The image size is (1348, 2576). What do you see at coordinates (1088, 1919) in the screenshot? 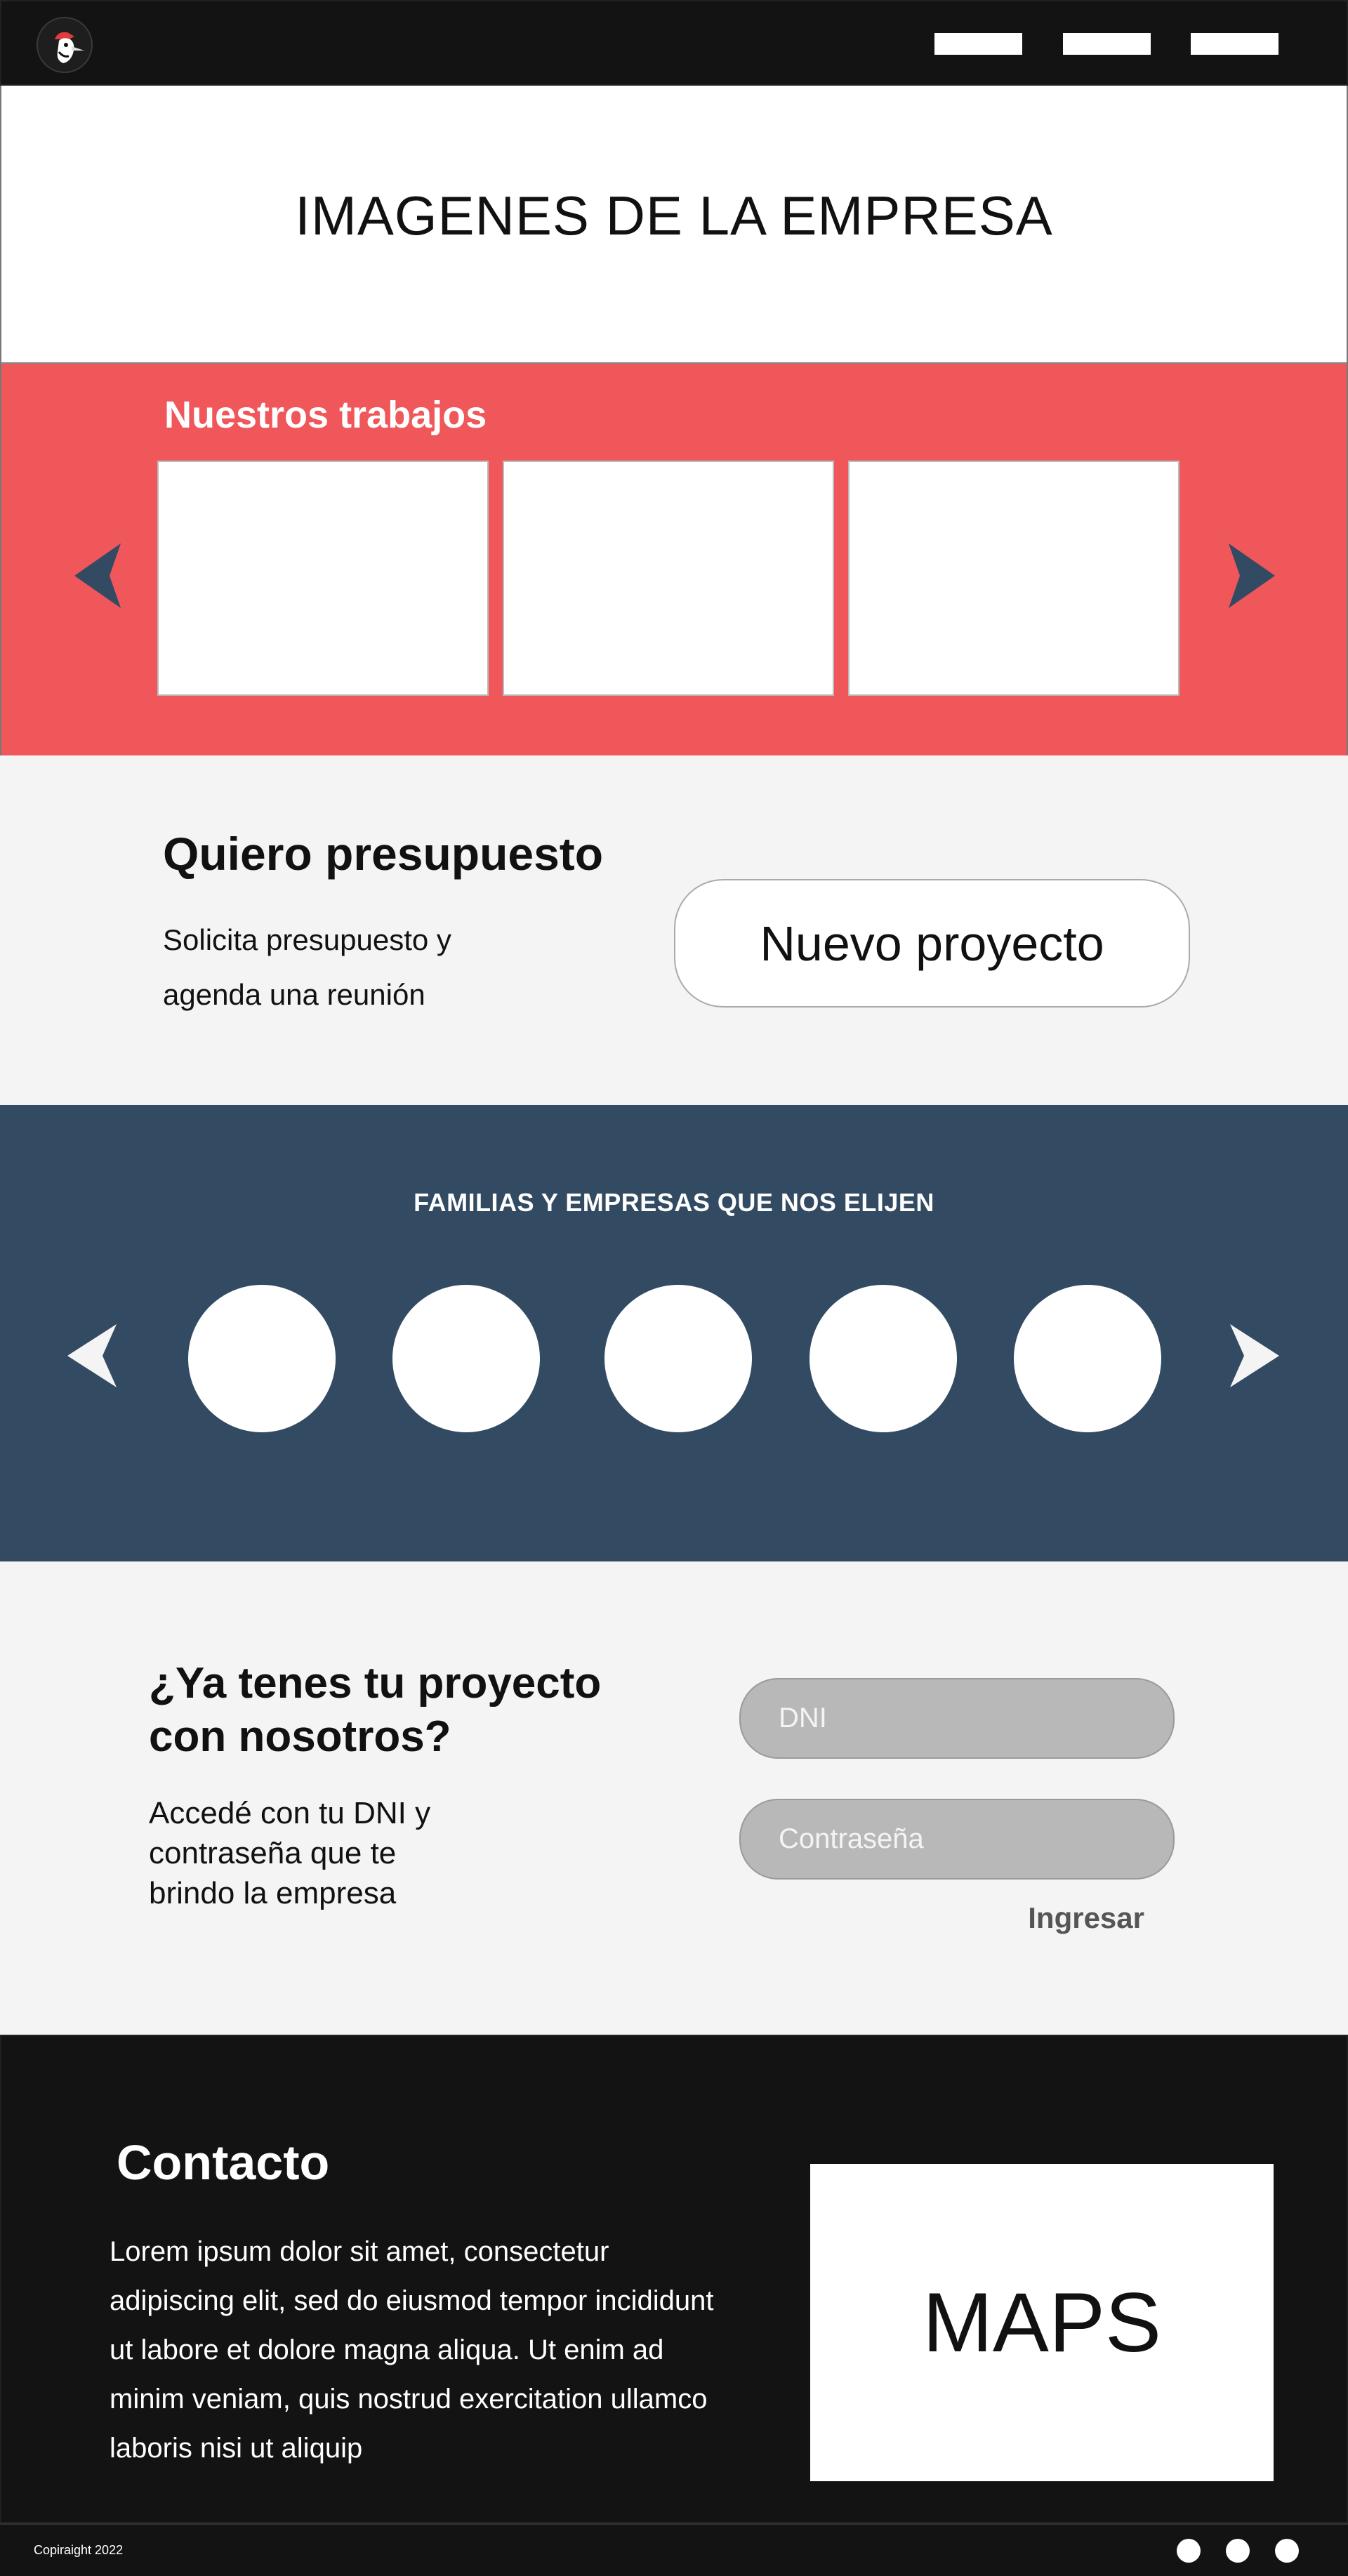
I see `login-submit-button: Ingresar` at bounding box center [1088, 1919].